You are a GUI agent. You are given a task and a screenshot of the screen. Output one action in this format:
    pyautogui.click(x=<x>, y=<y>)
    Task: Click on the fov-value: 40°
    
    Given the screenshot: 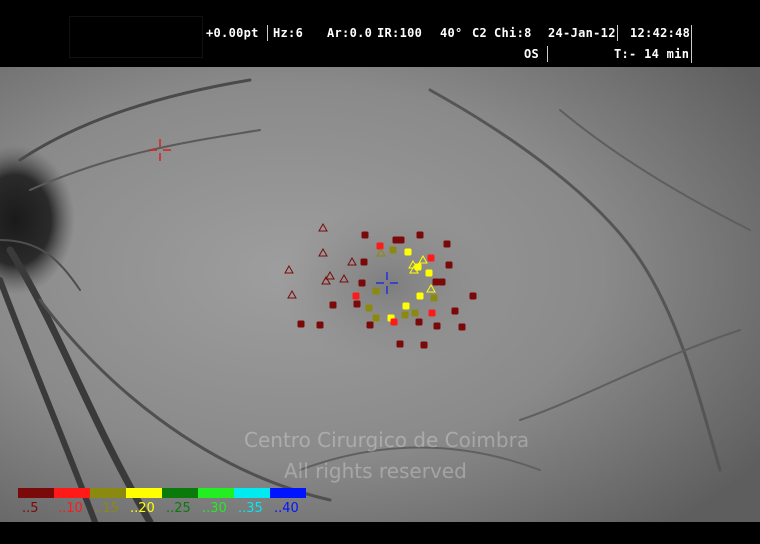 What is the action you would take?
    pyautogui.click(x=451, y=33)
    